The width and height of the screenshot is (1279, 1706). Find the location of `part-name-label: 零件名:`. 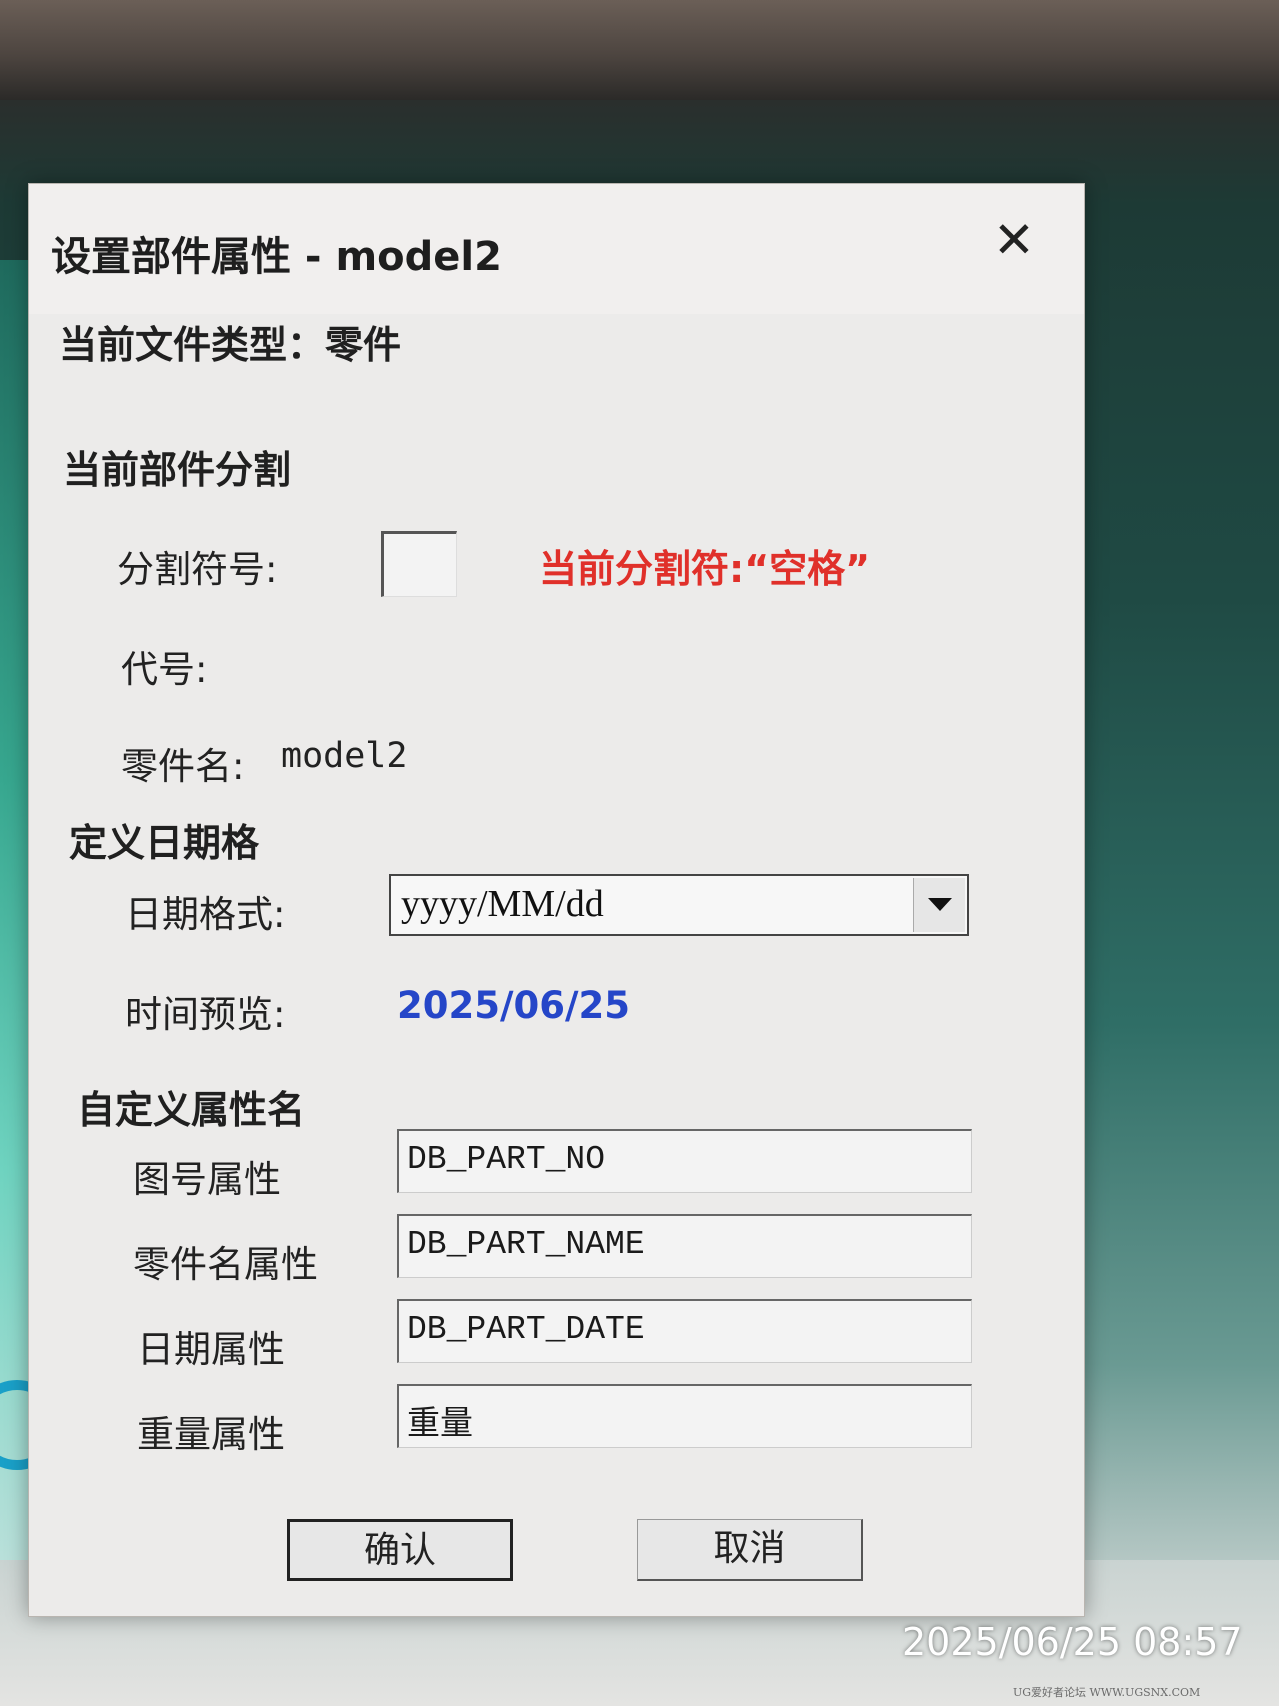

part-name-label: 零件名: is located at coordinates (183, 766).